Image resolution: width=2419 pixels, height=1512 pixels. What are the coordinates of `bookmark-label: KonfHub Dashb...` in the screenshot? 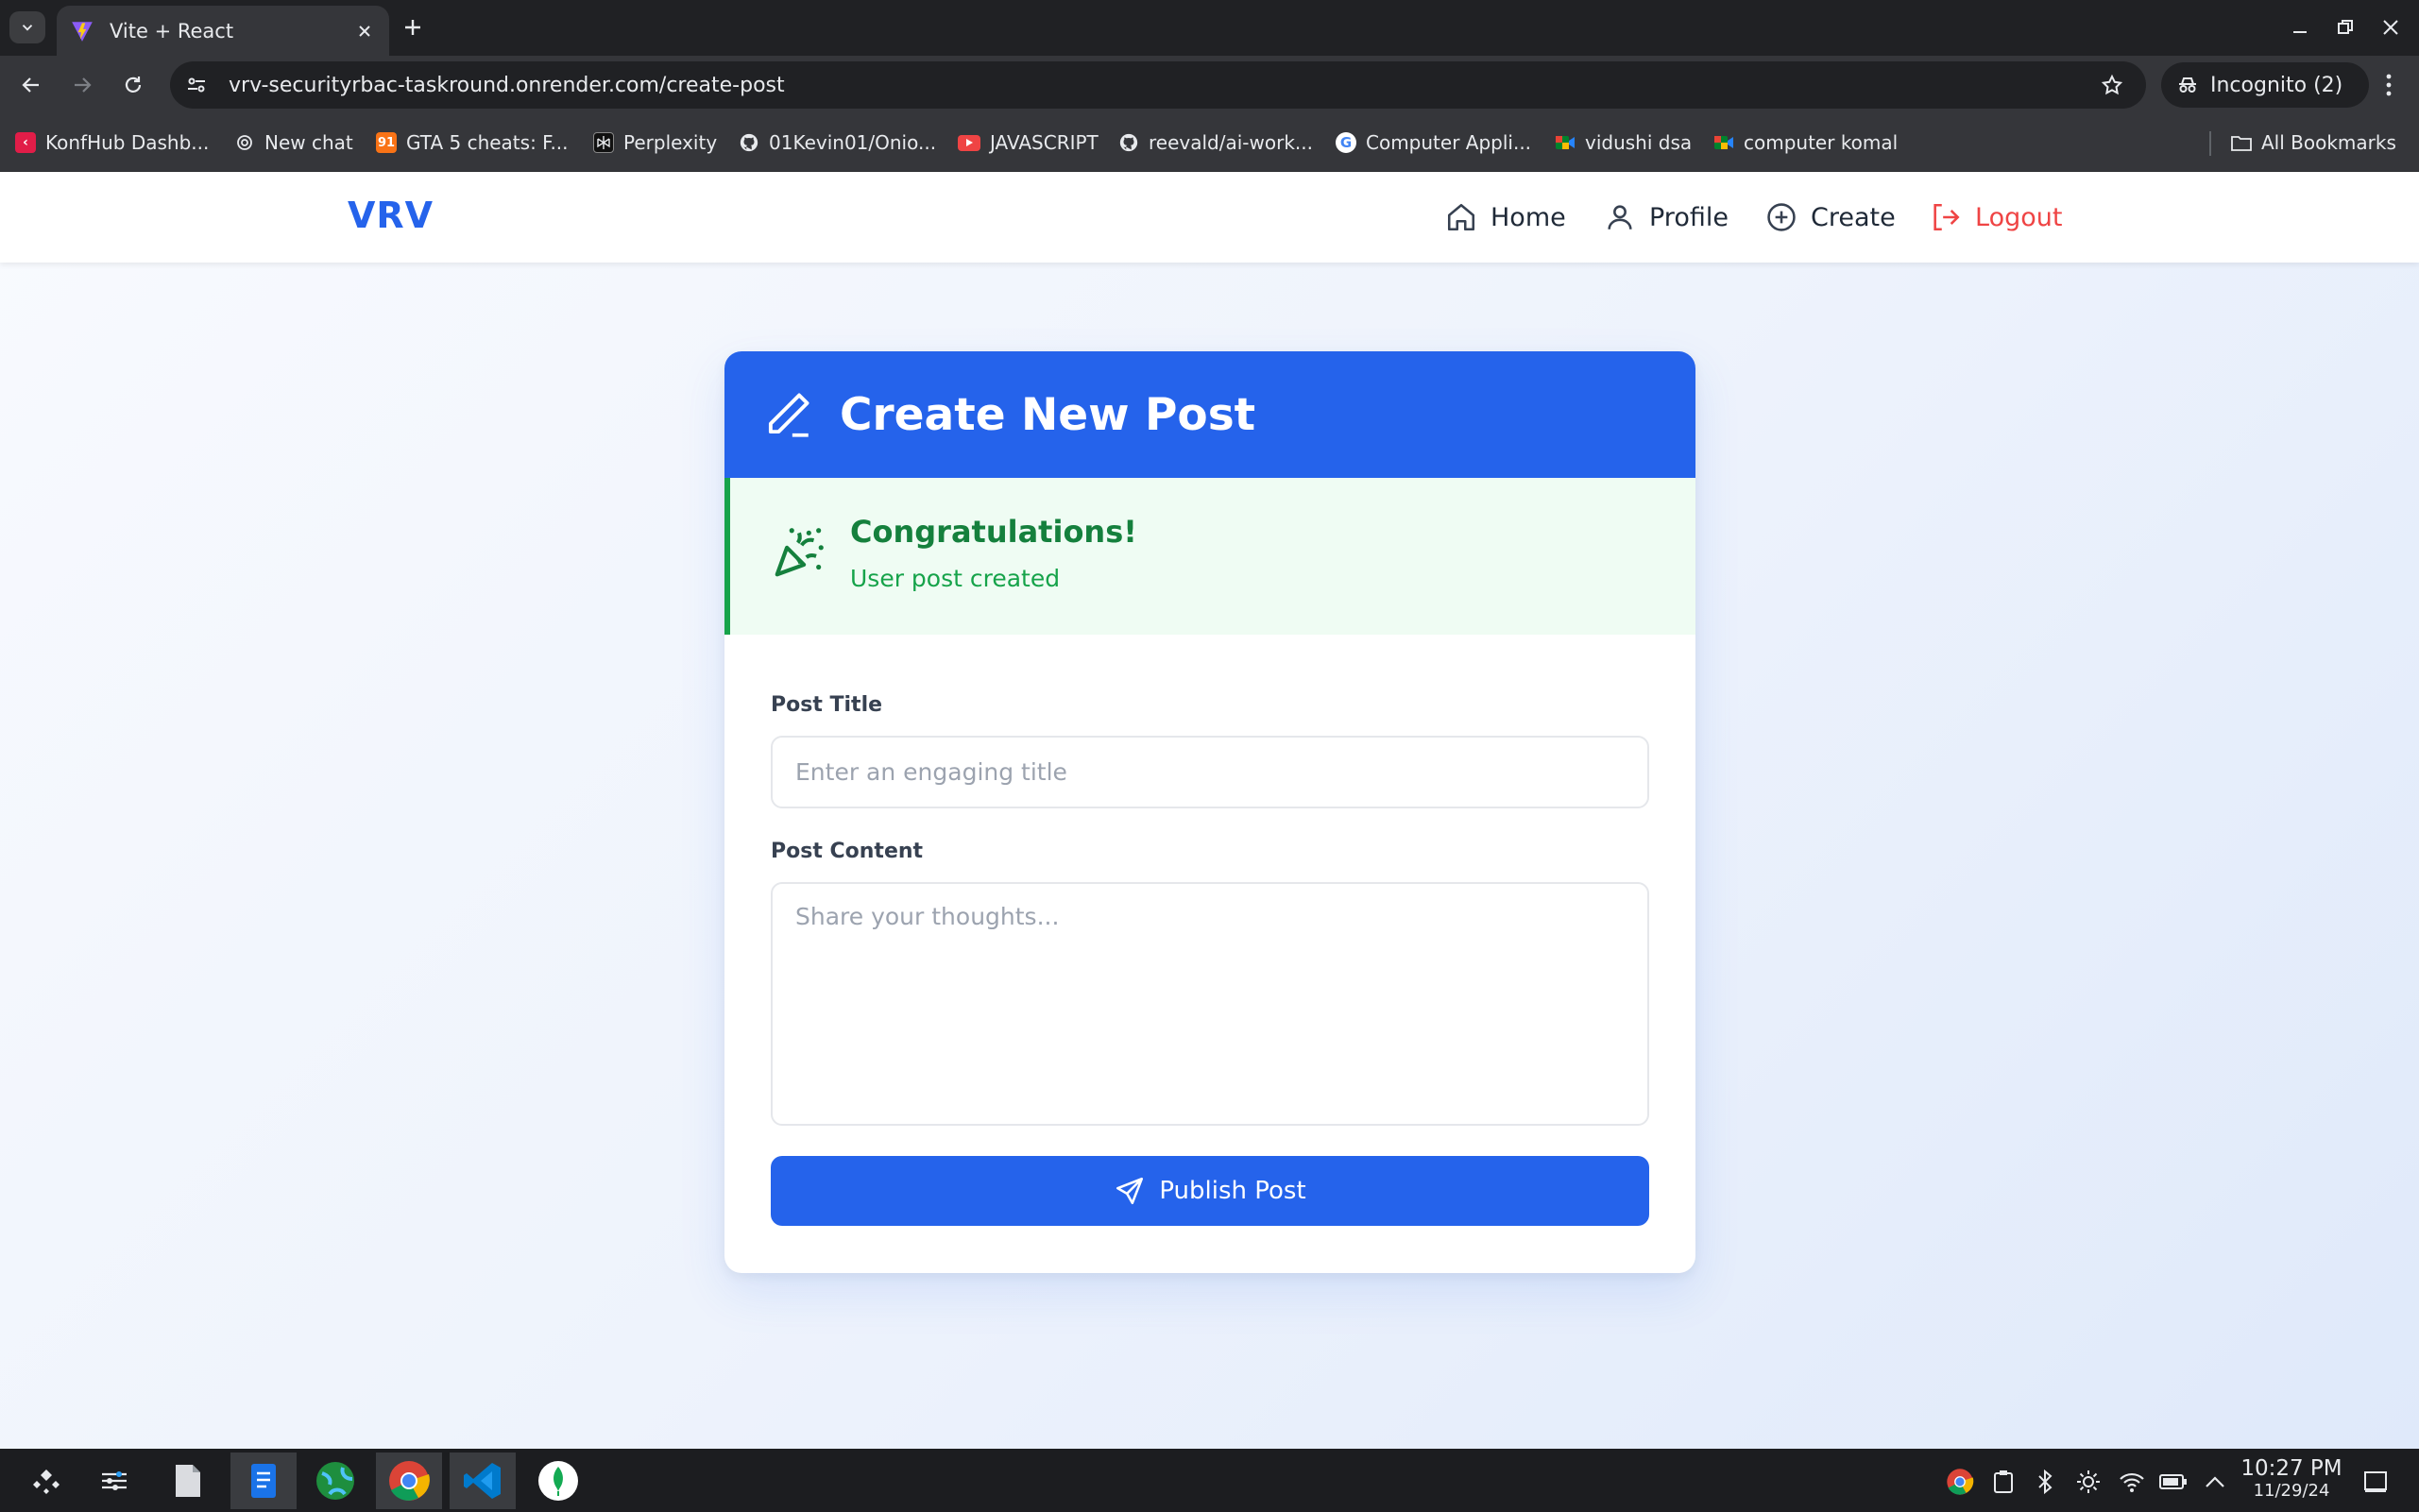 It's located at (127, 142).